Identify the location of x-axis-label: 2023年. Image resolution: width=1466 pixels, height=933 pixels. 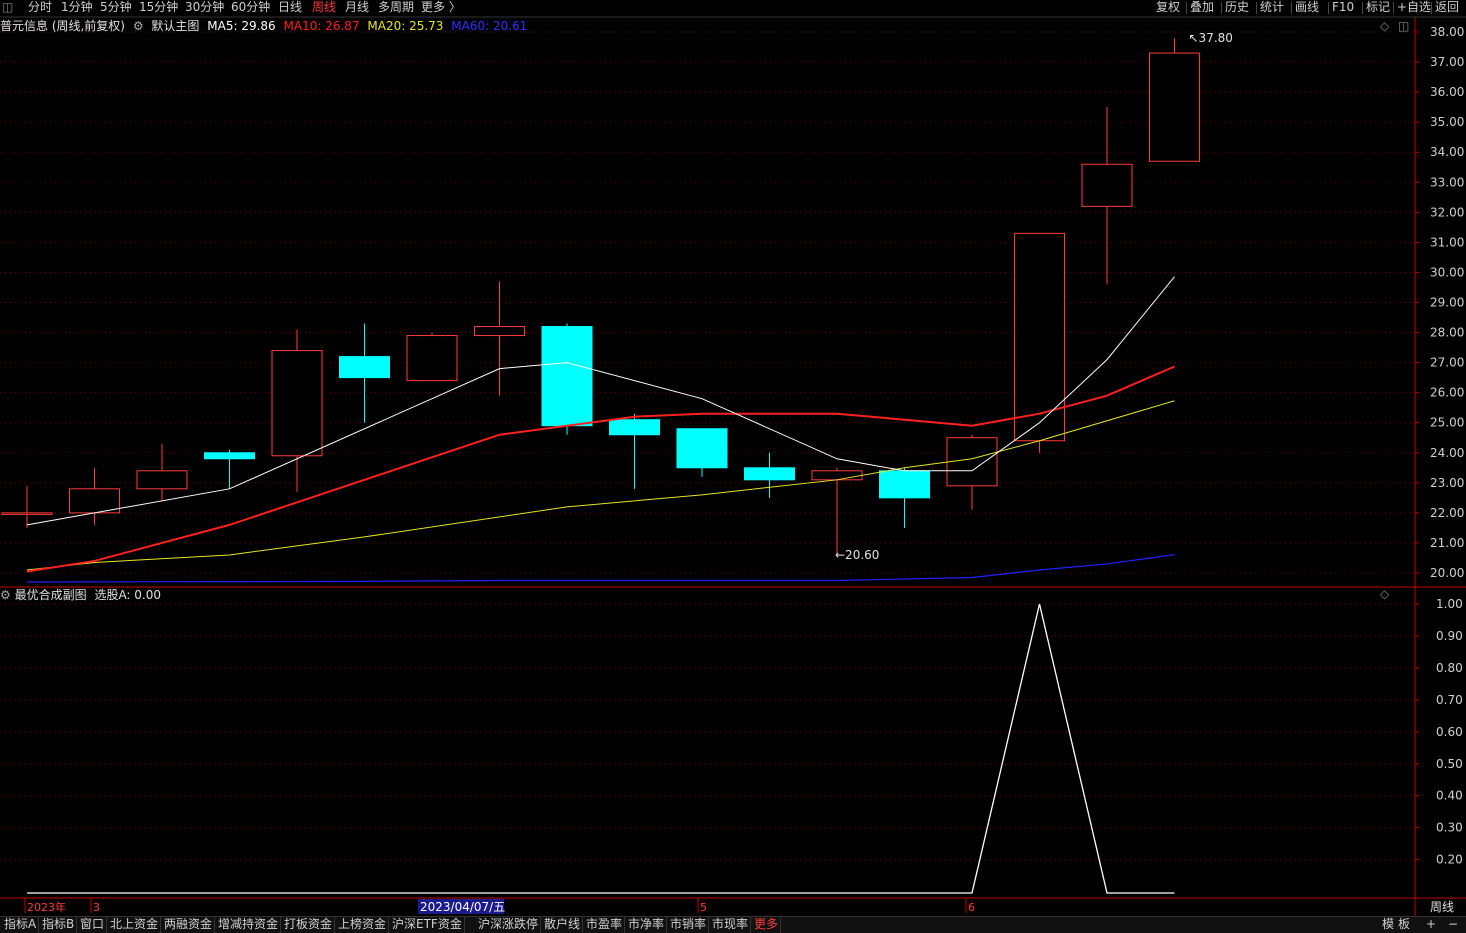
(46, 907).